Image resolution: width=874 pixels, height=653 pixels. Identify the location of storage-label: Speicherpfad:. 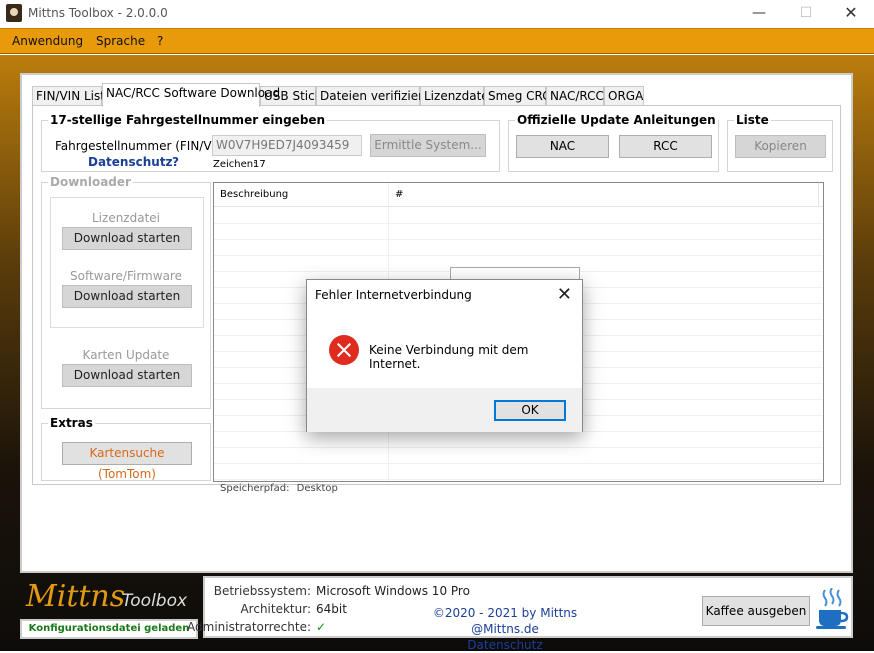
(255, 488).